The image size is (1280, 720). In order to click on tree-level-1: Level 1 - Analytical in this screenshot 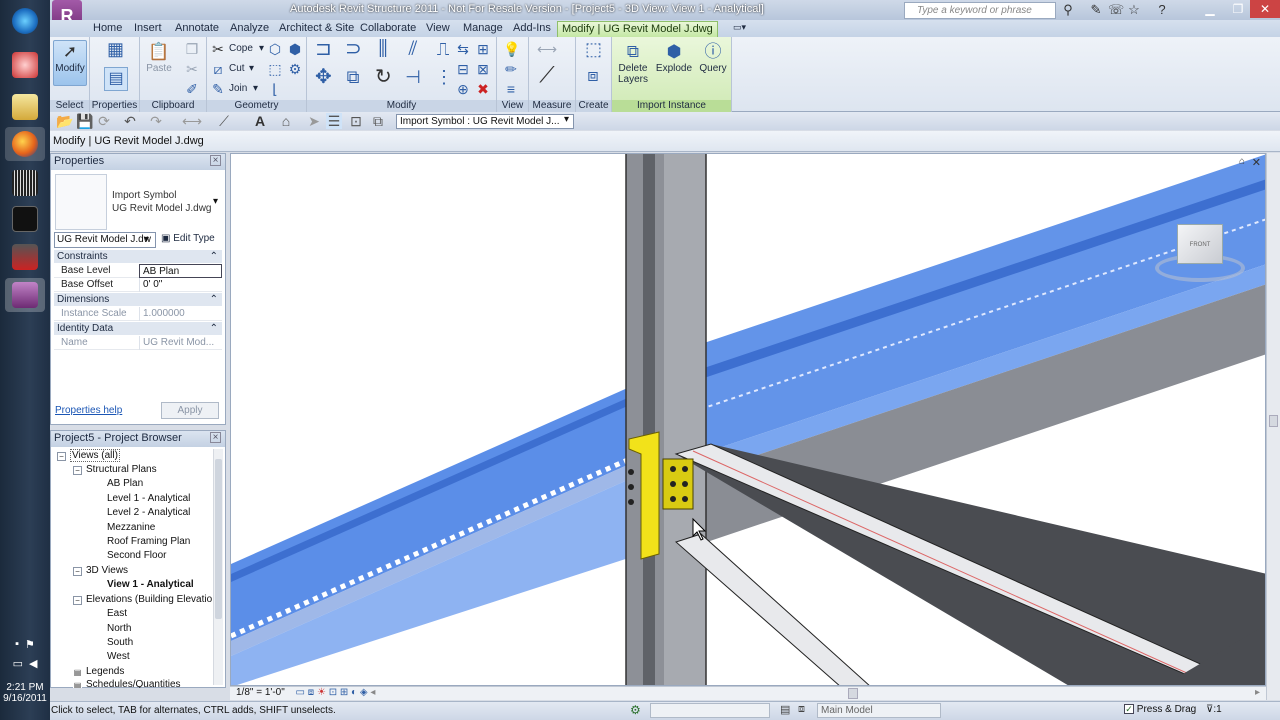, I will do `click(148, 498)`.